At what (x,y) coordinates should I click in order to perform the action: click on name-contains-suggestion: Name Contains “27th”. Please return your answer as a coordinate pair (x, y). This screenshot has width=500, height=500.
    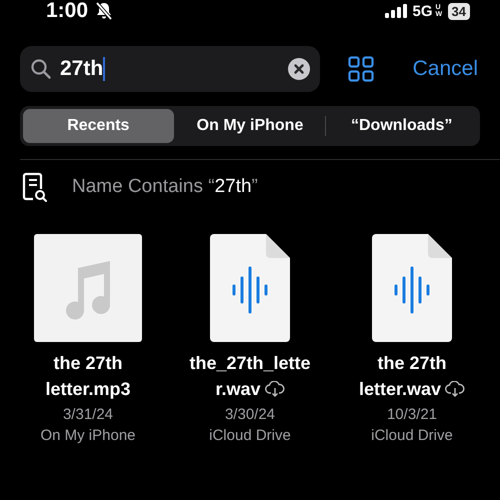
    Looking at the image, I should click on (165, 187).